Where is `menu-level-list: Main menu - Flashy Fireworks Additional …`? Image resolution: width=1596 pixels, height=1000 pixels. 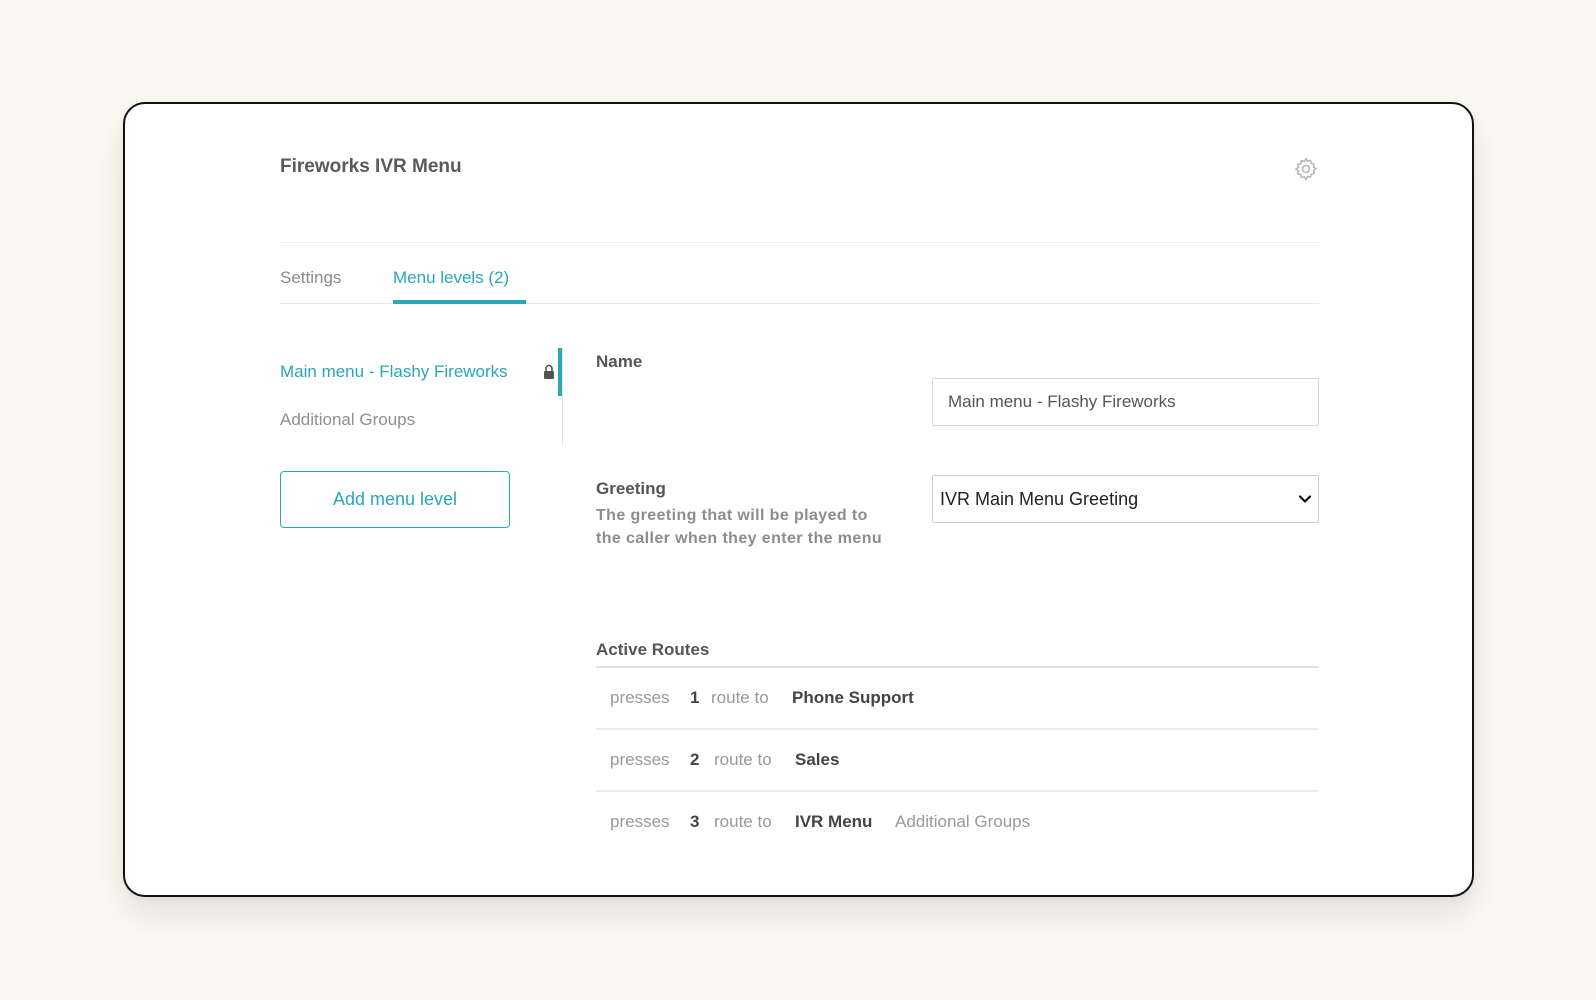 menu-level-list: Main menu - Flashy Fireworks Additional … is located at coordinates (421, 397).